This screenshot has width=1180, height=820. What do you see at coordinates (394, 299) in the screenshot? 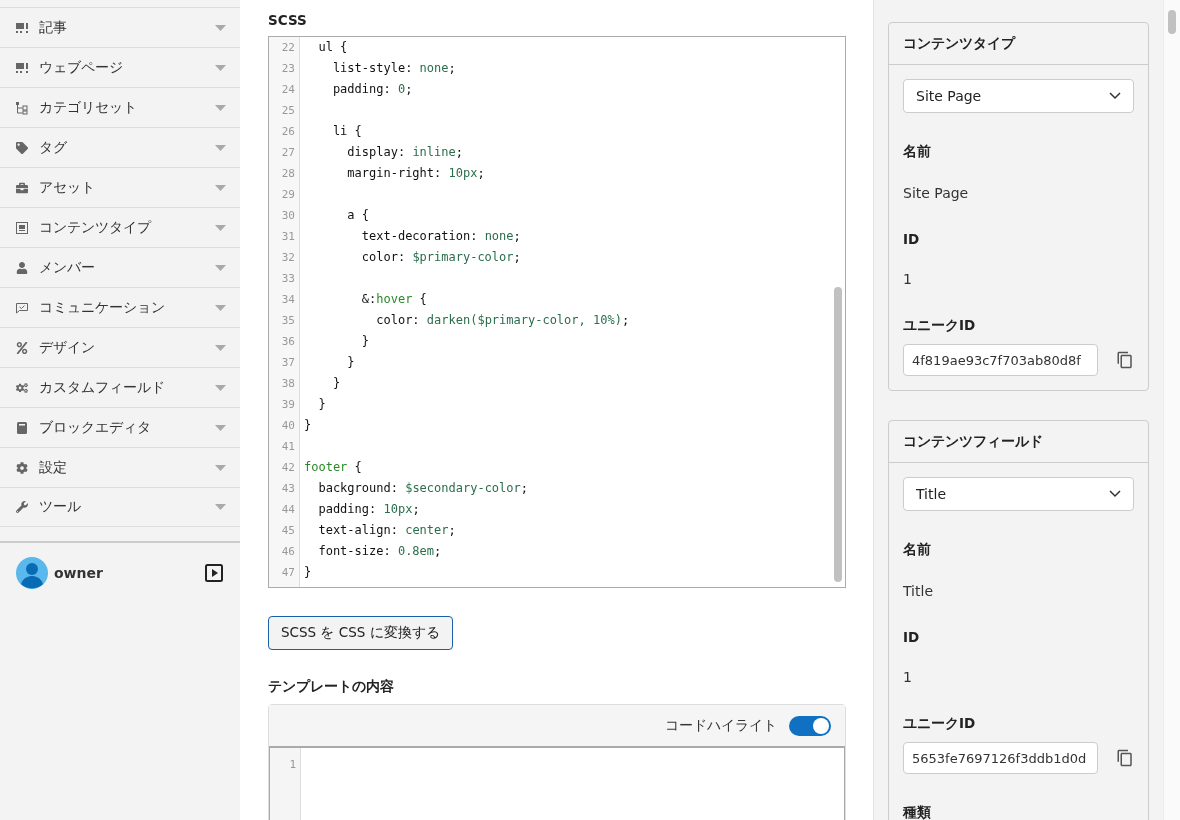
I see `code-line: &:hover {` at bounding box center [394, 299].